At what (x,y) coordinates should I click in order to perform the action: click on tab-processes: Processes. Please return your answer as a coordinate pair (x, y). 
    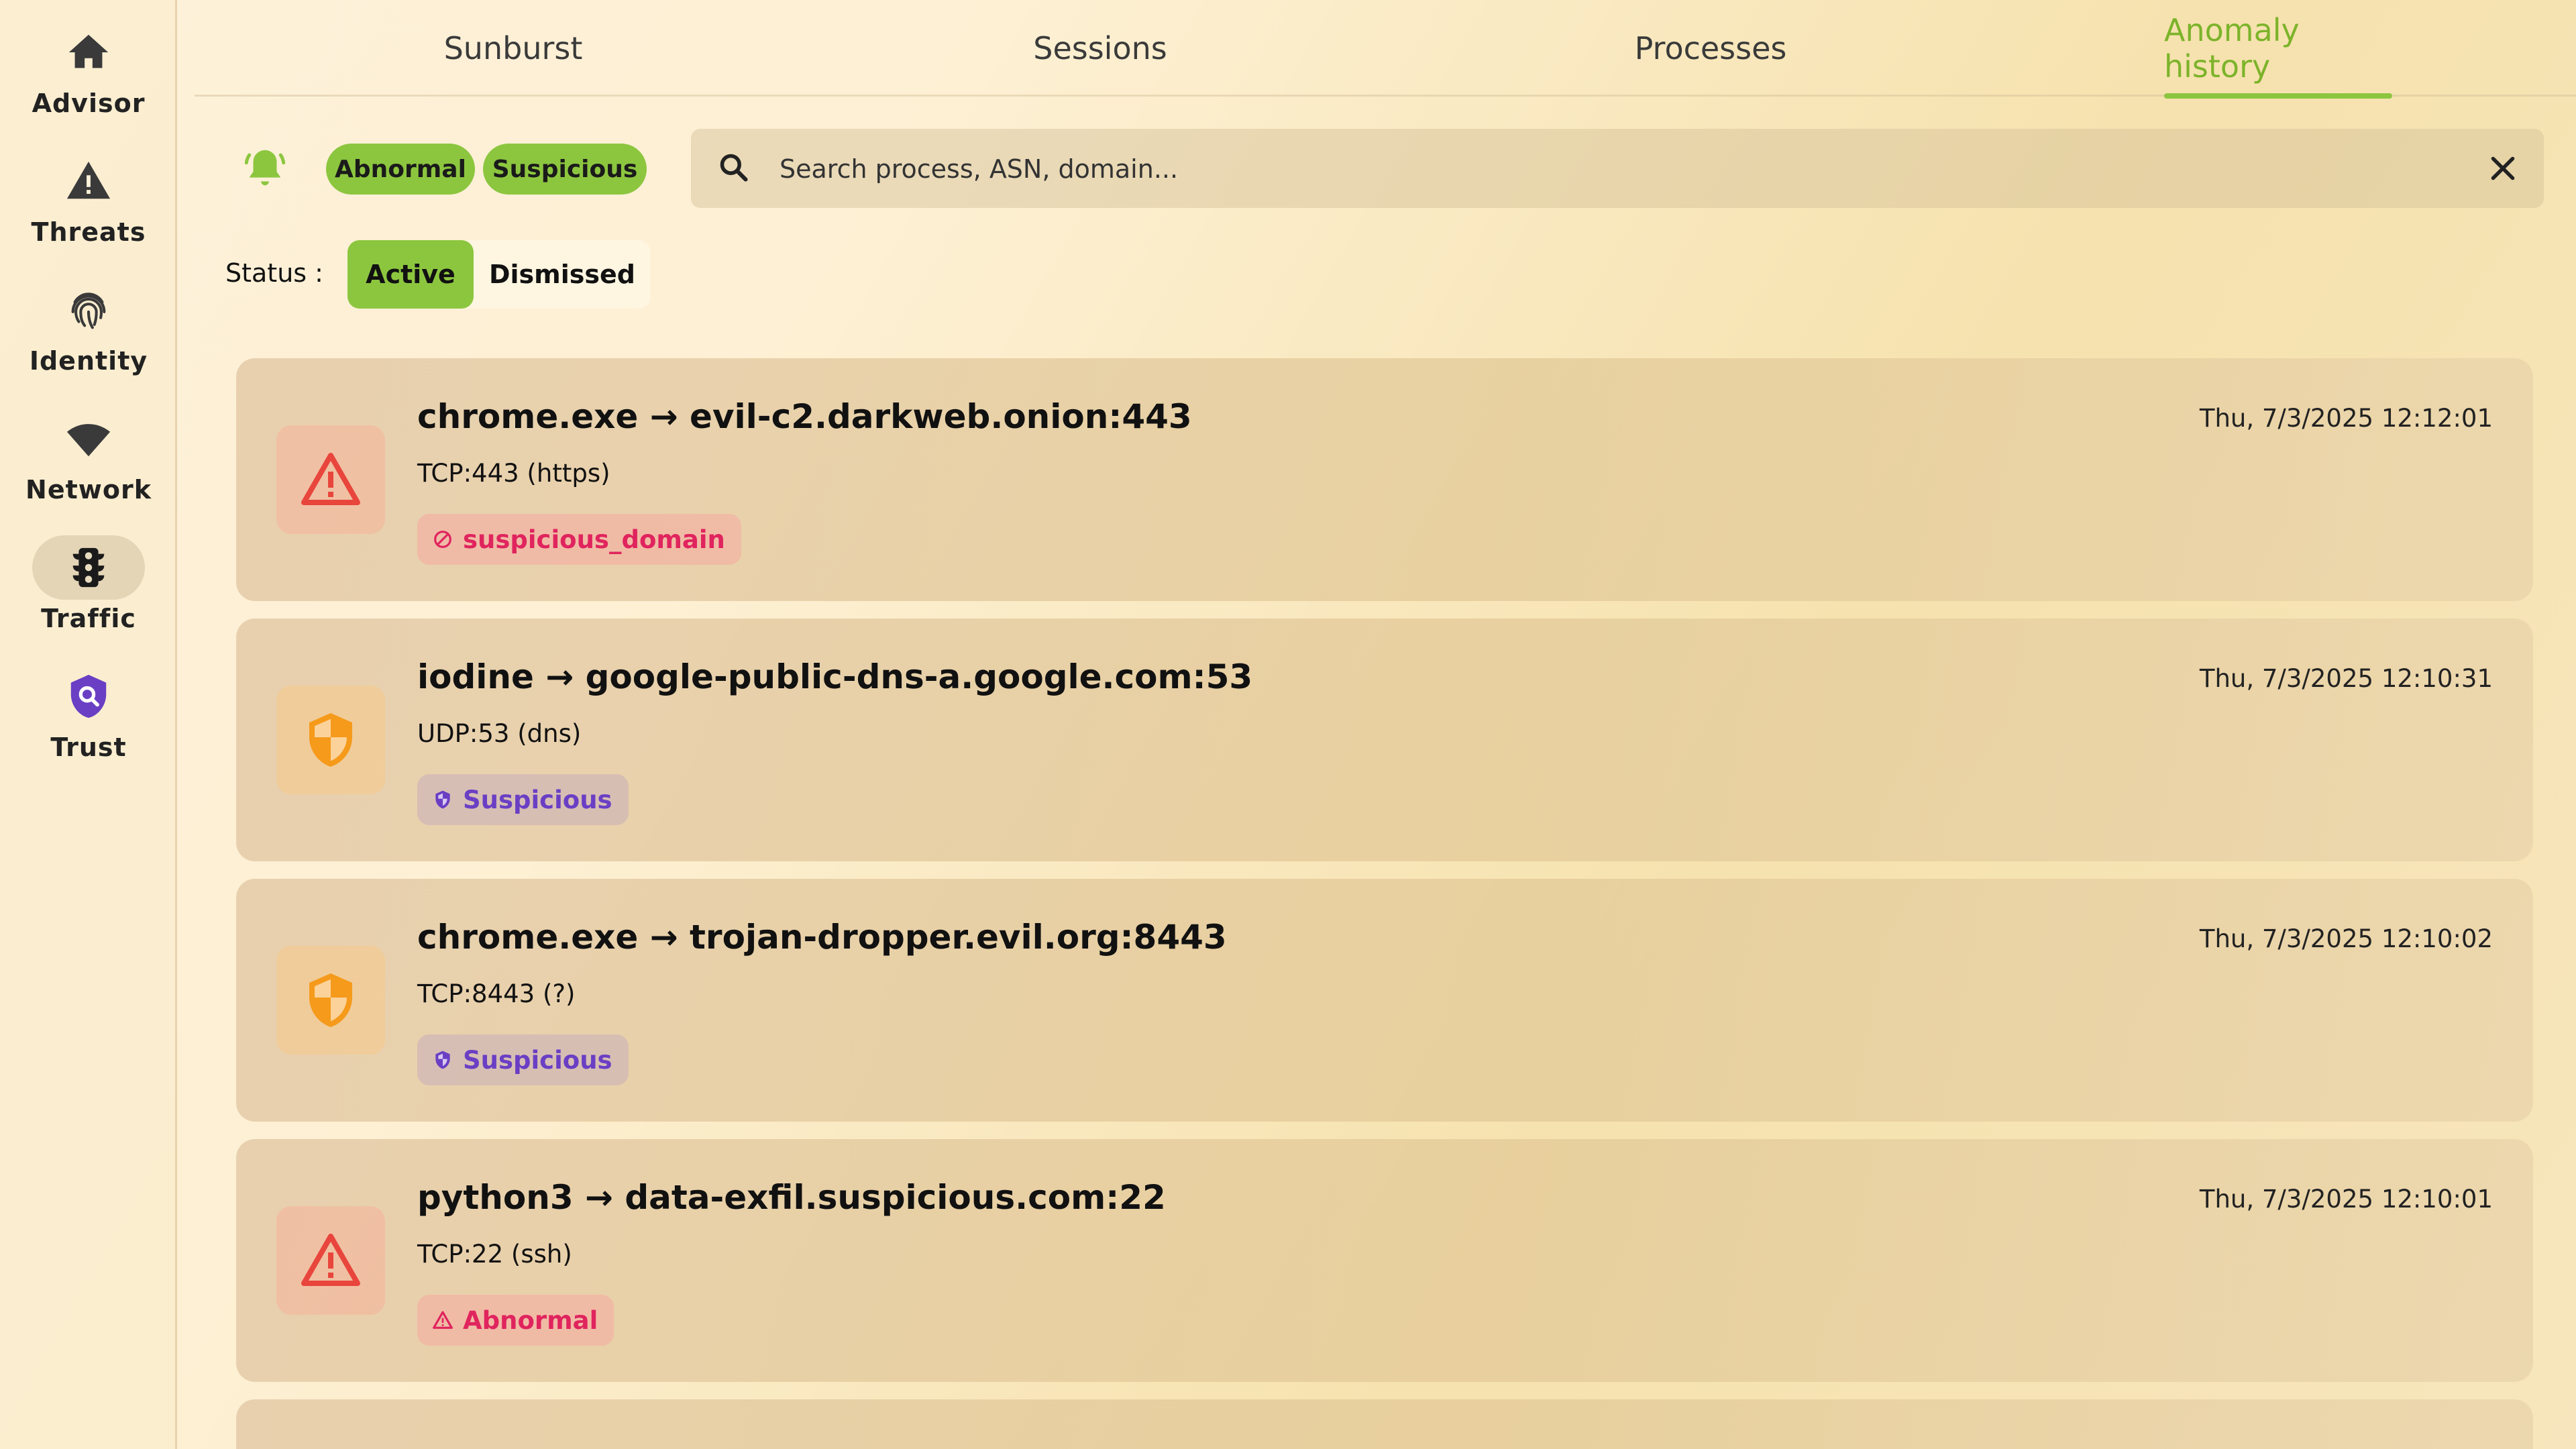
    Looking at the image, I should click on (1710, 48).